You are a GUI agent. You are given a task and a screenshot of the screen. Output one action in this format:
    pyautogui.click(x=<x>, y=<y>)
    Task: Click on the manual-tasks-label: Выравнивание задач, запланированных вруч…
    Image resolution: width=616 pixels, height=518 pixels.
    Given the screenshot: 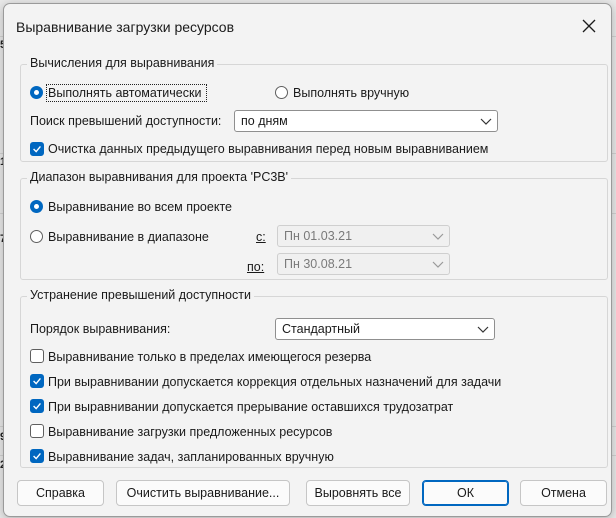 What is the action you would take?
    pyautogui.click(x=191, y=457)
    